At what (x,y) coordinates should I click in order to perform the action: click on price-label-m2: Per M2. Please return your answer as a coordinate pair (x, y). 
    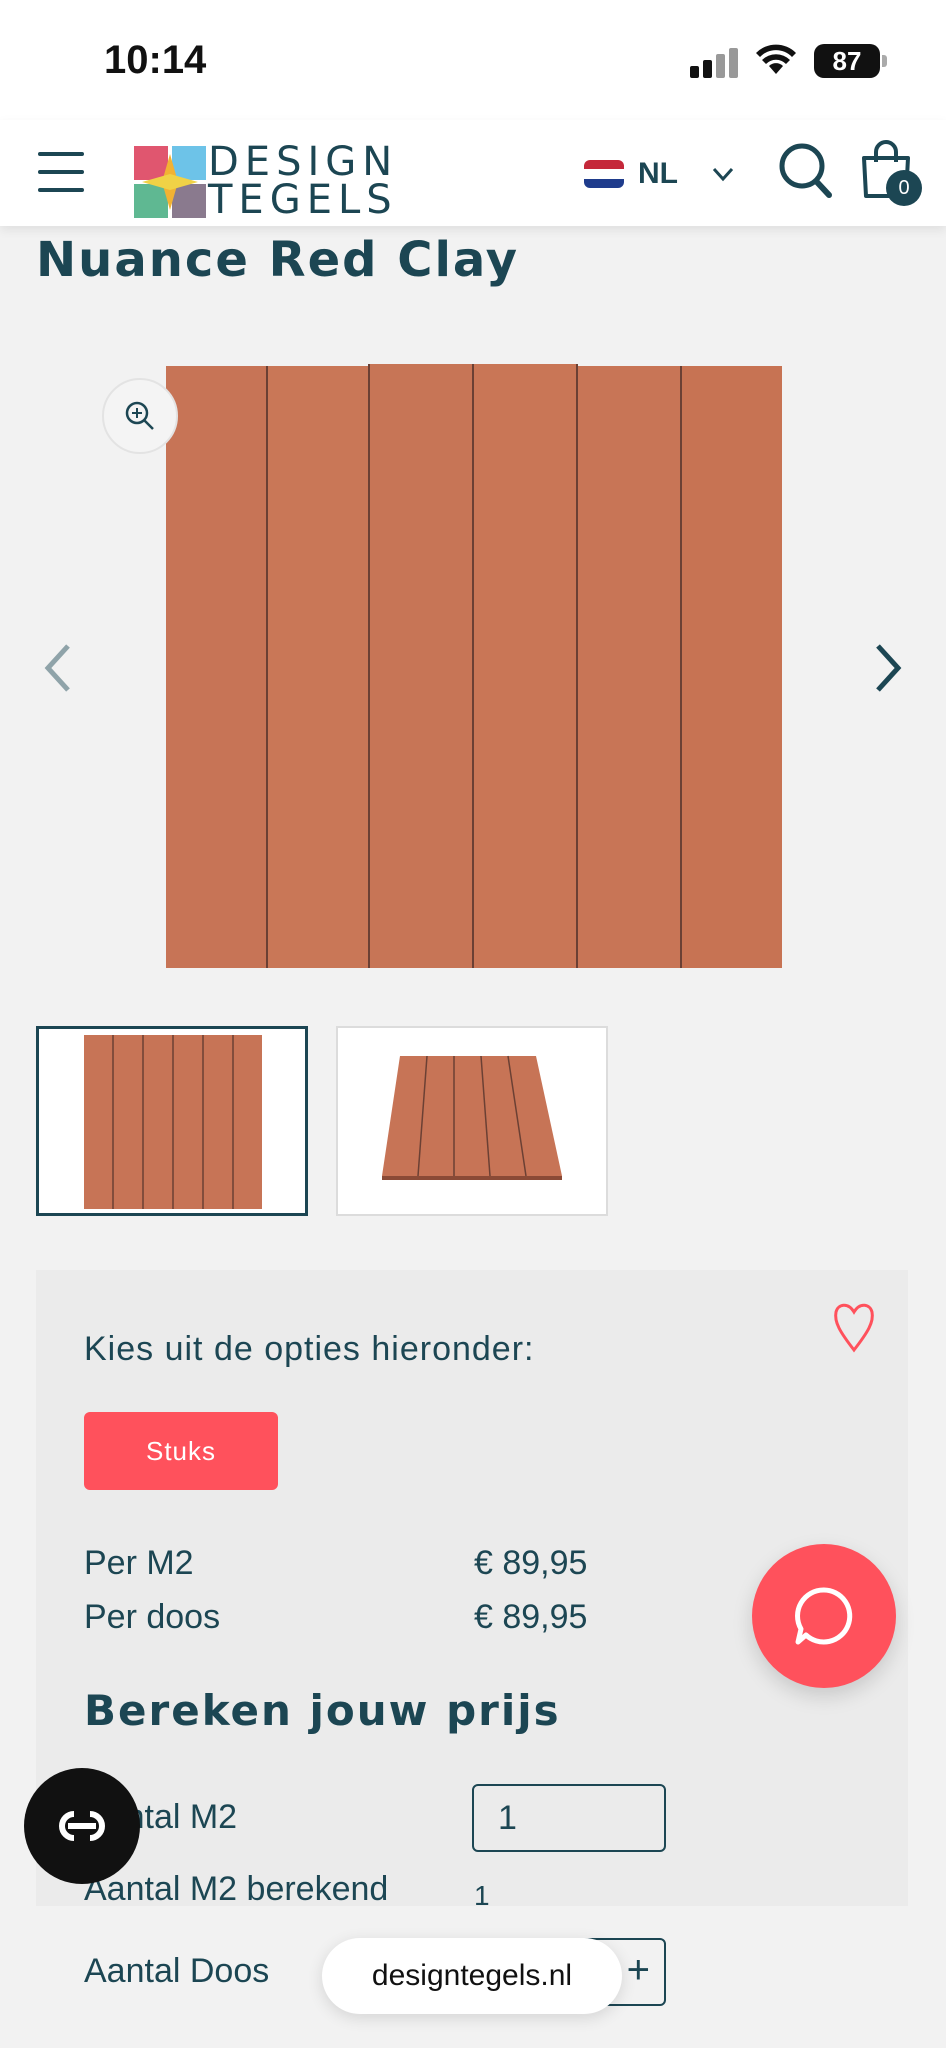
    Looking at the image, I should click on (139, 1563).